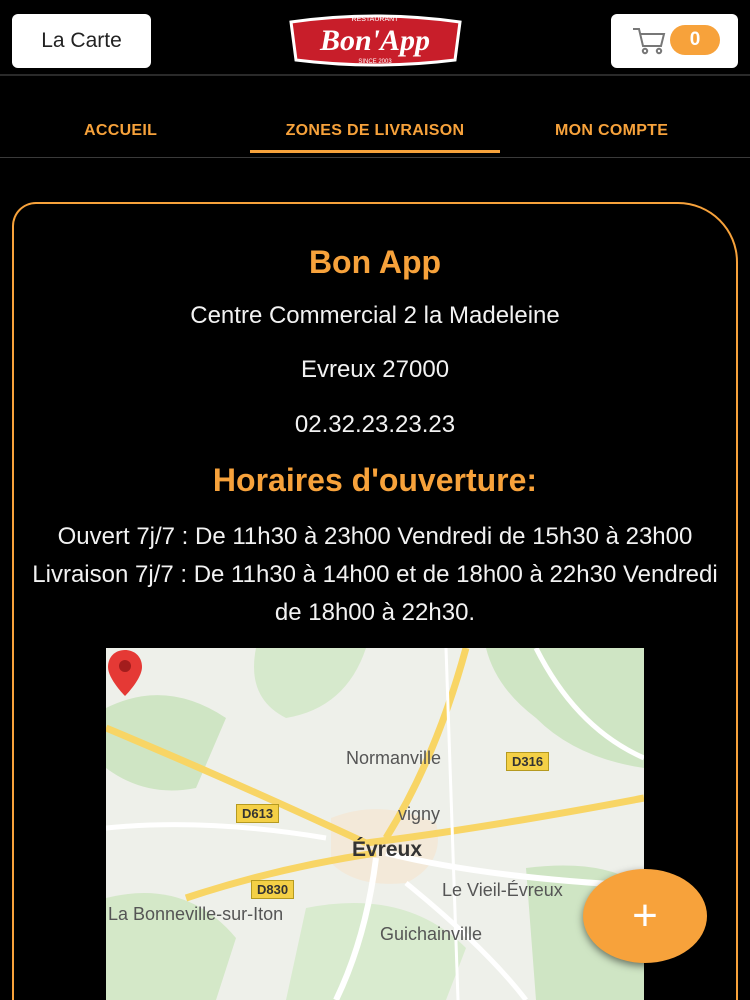 The width and height of the screenshot is (750, 1000). What do you see at coordinates (375, 369) in the screenshot?
I see `address-line-2: Evreux 27000` at bounding box center [375, 369].